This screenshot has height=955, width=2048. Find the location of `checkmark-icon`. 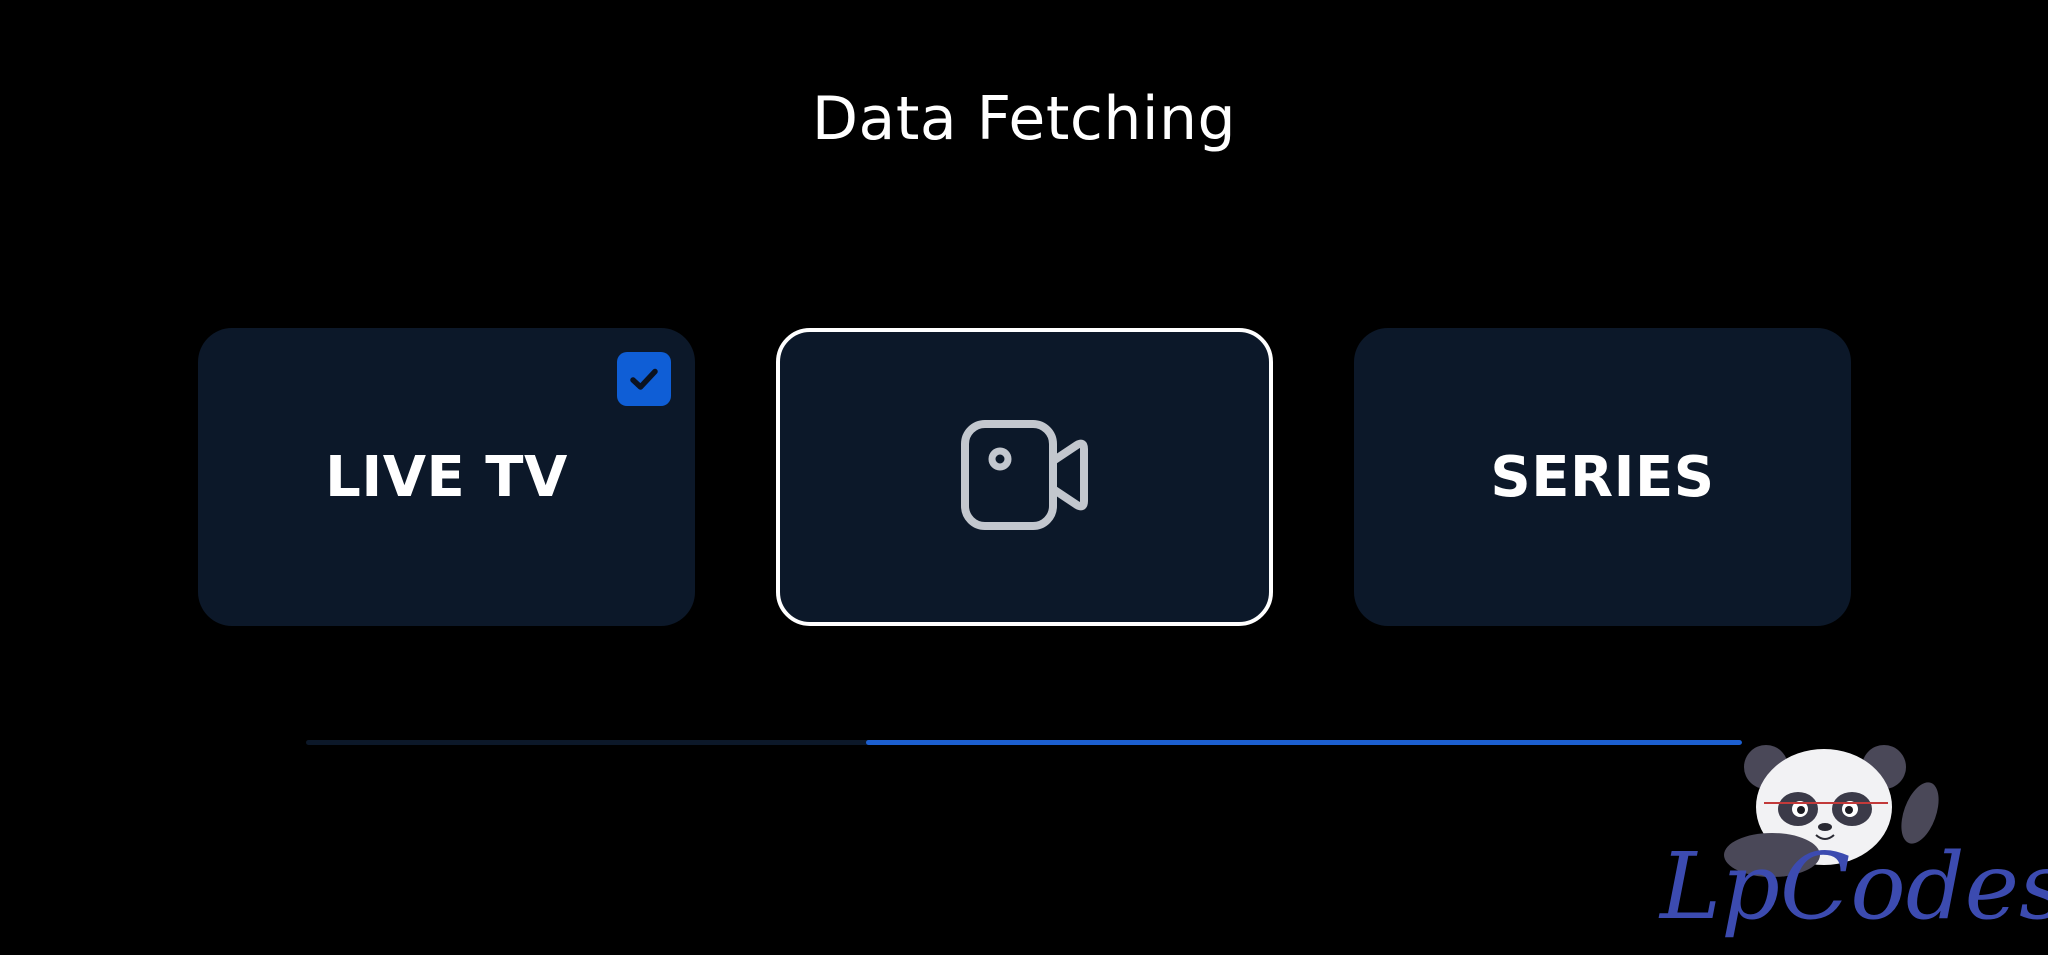

checkmark-icon is located at coordinates (644, 379).